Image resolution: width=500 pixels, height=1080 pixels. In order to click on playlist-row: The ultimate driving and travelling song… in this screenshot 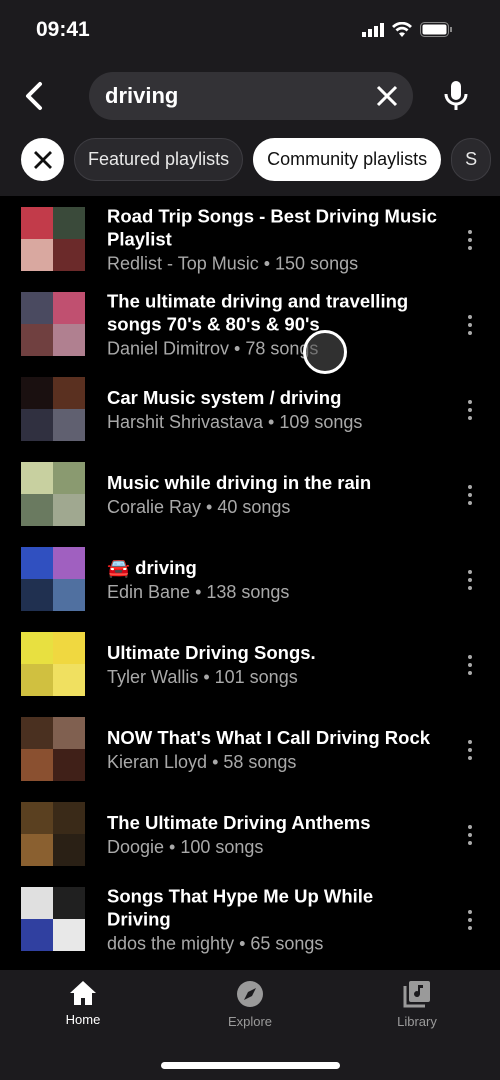, I will do `click(250, 324)`.